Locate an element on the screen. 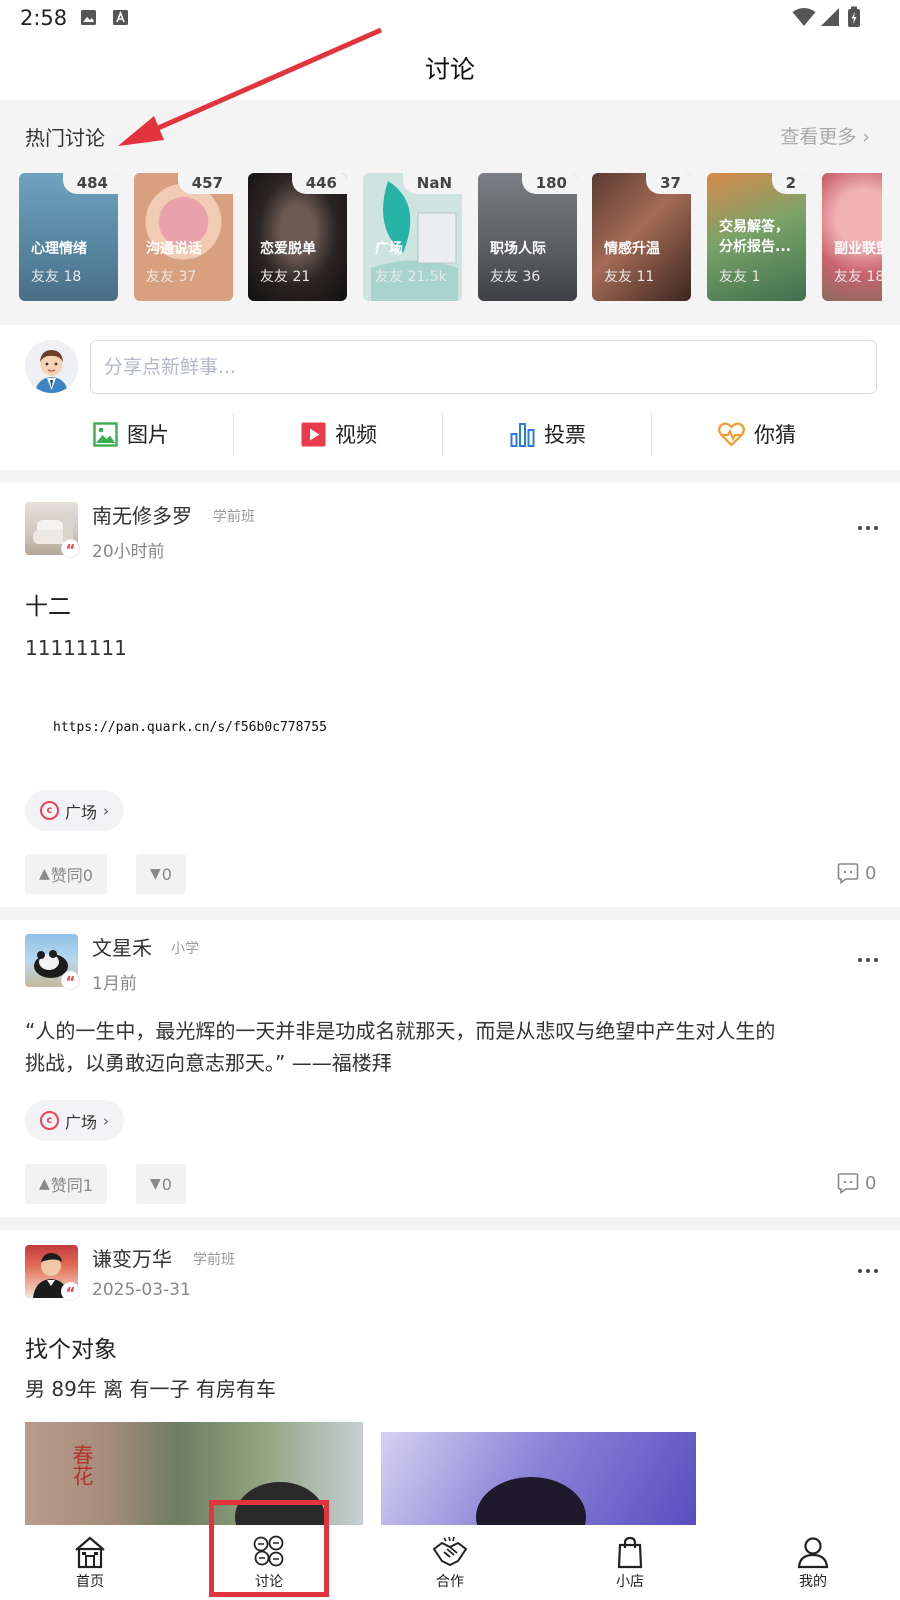 This screenshot has height=1600, width=900. upvote-button: ▲ 赞同1 is located at coordinates (66, 1184).